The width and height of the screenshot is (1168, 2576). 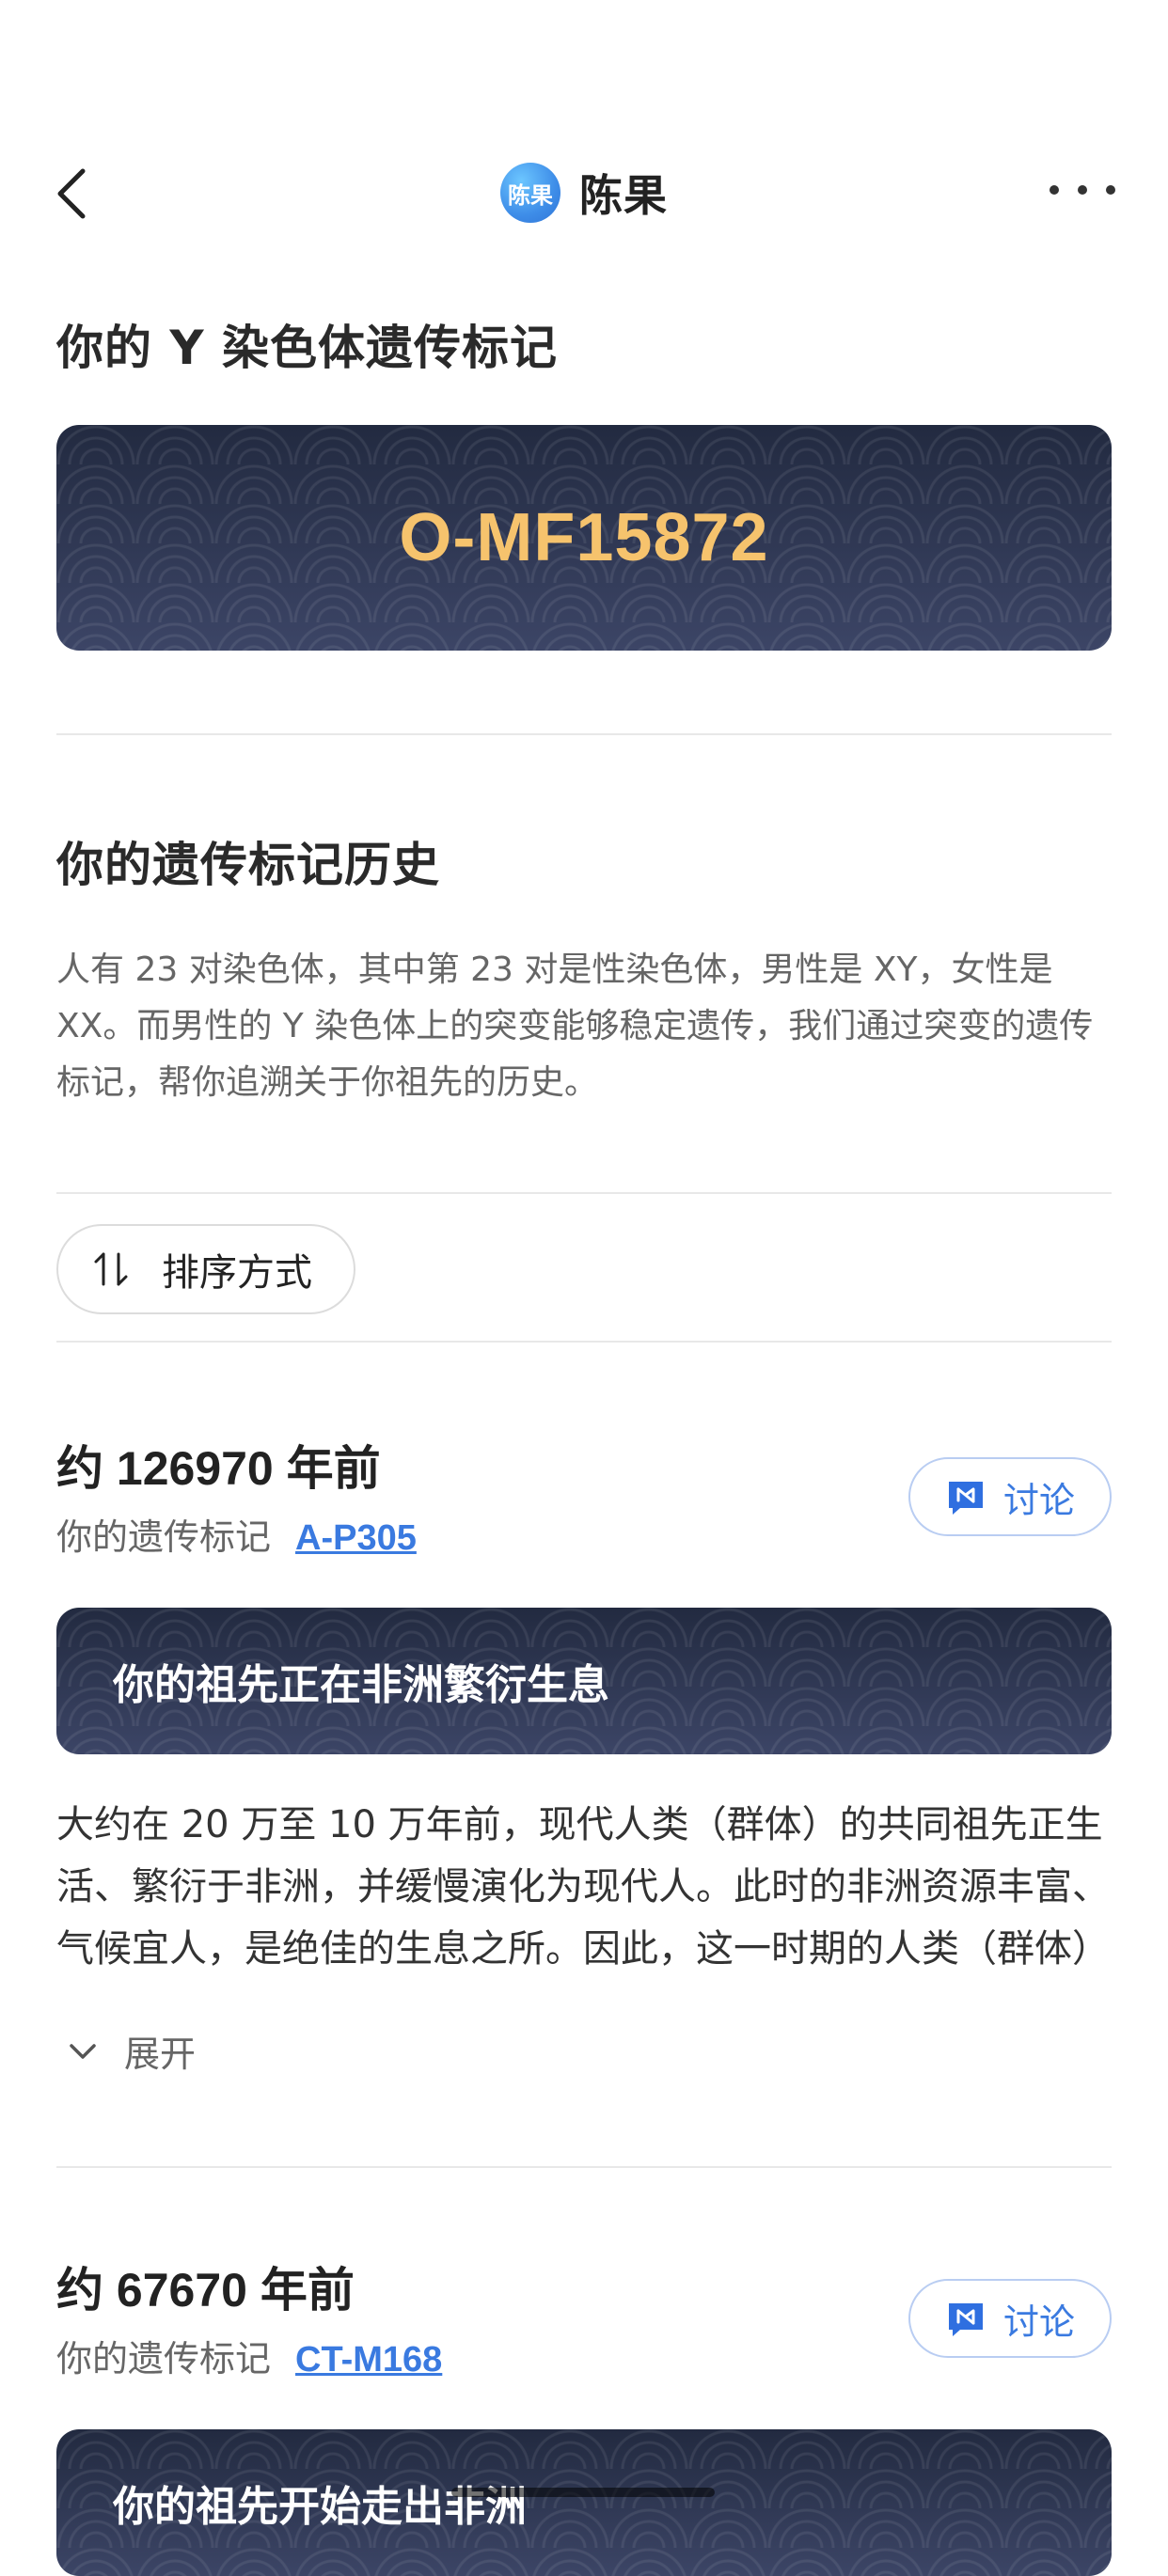 I want to click on story-title: 你的祖先正在非洲繁衍生息, so click(x=361, y=1685).